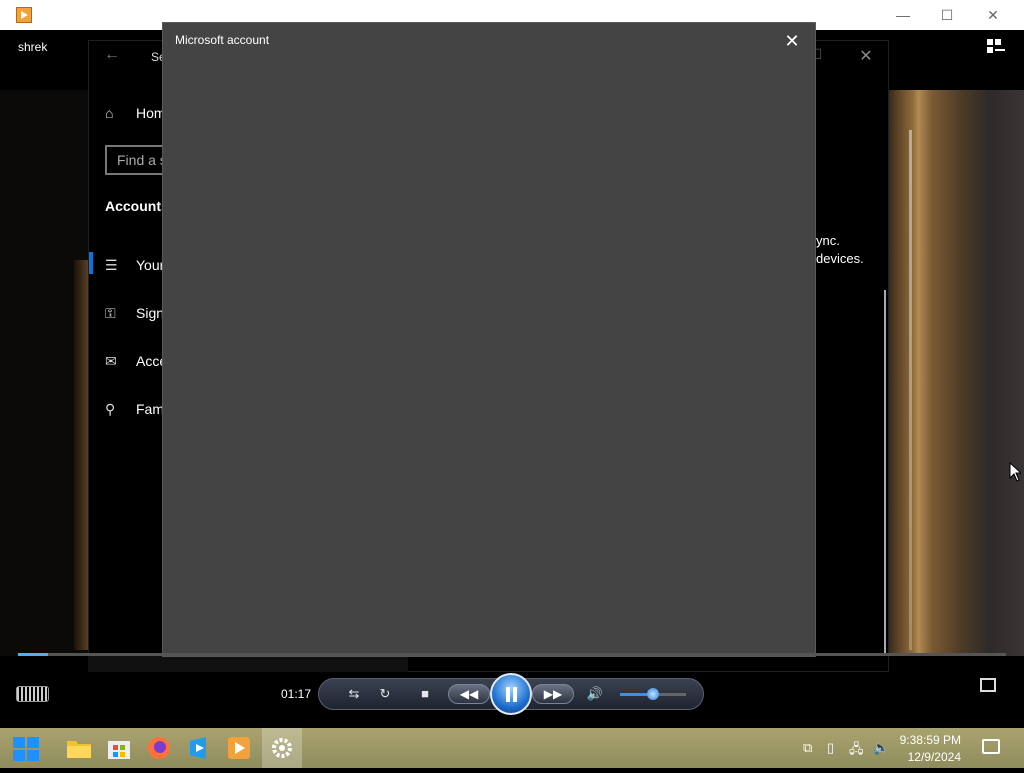 The image size is (1024, 773). I want to click on nav-your-info-label: Your, so click(150, 265).